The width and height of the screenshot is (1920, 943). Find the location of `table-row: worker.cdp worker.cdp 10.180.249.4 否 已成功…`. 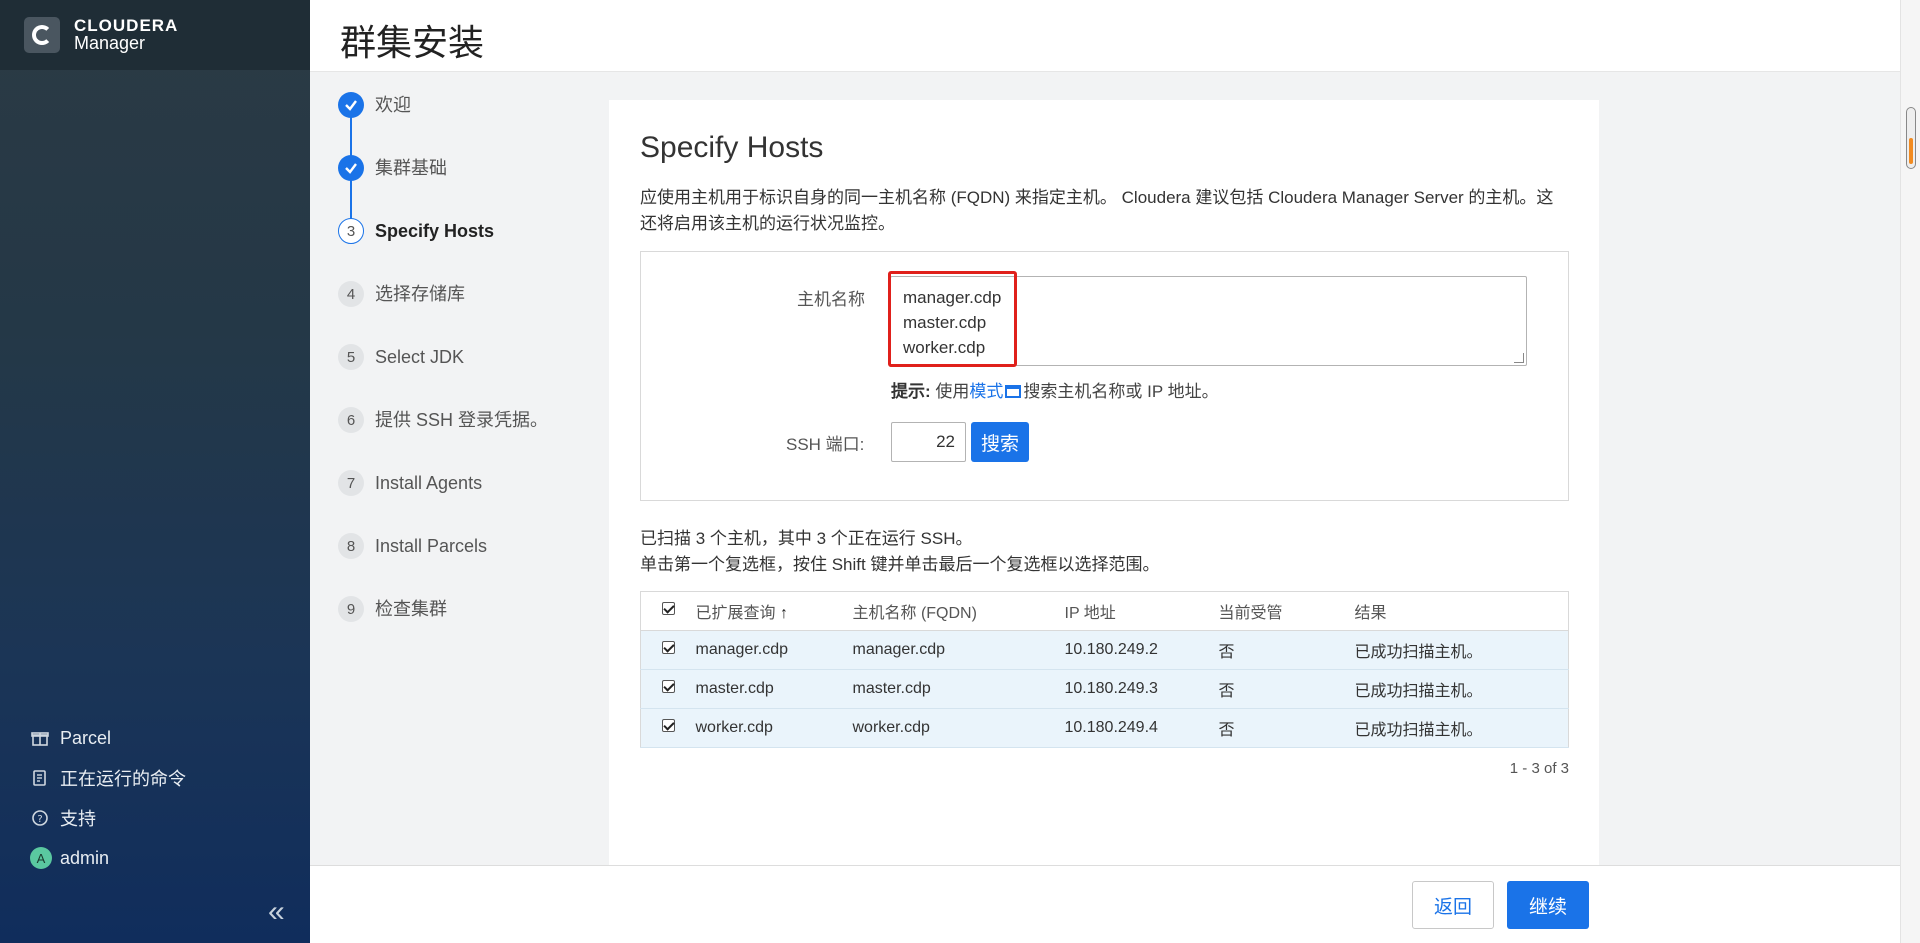

table-row: worker.cdp worker.cdp 10.180.249.4 否 已成功… is located at coordinates (1104, 728).